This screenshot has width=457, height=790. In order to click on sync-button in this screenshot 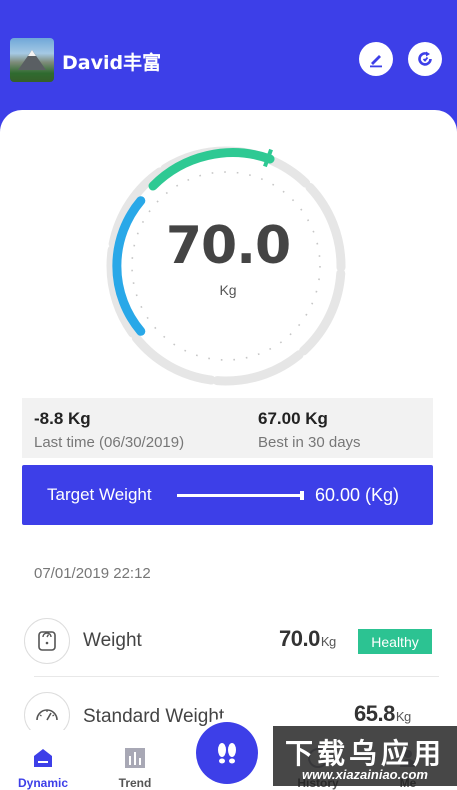, I will do `click(425, 59)`.